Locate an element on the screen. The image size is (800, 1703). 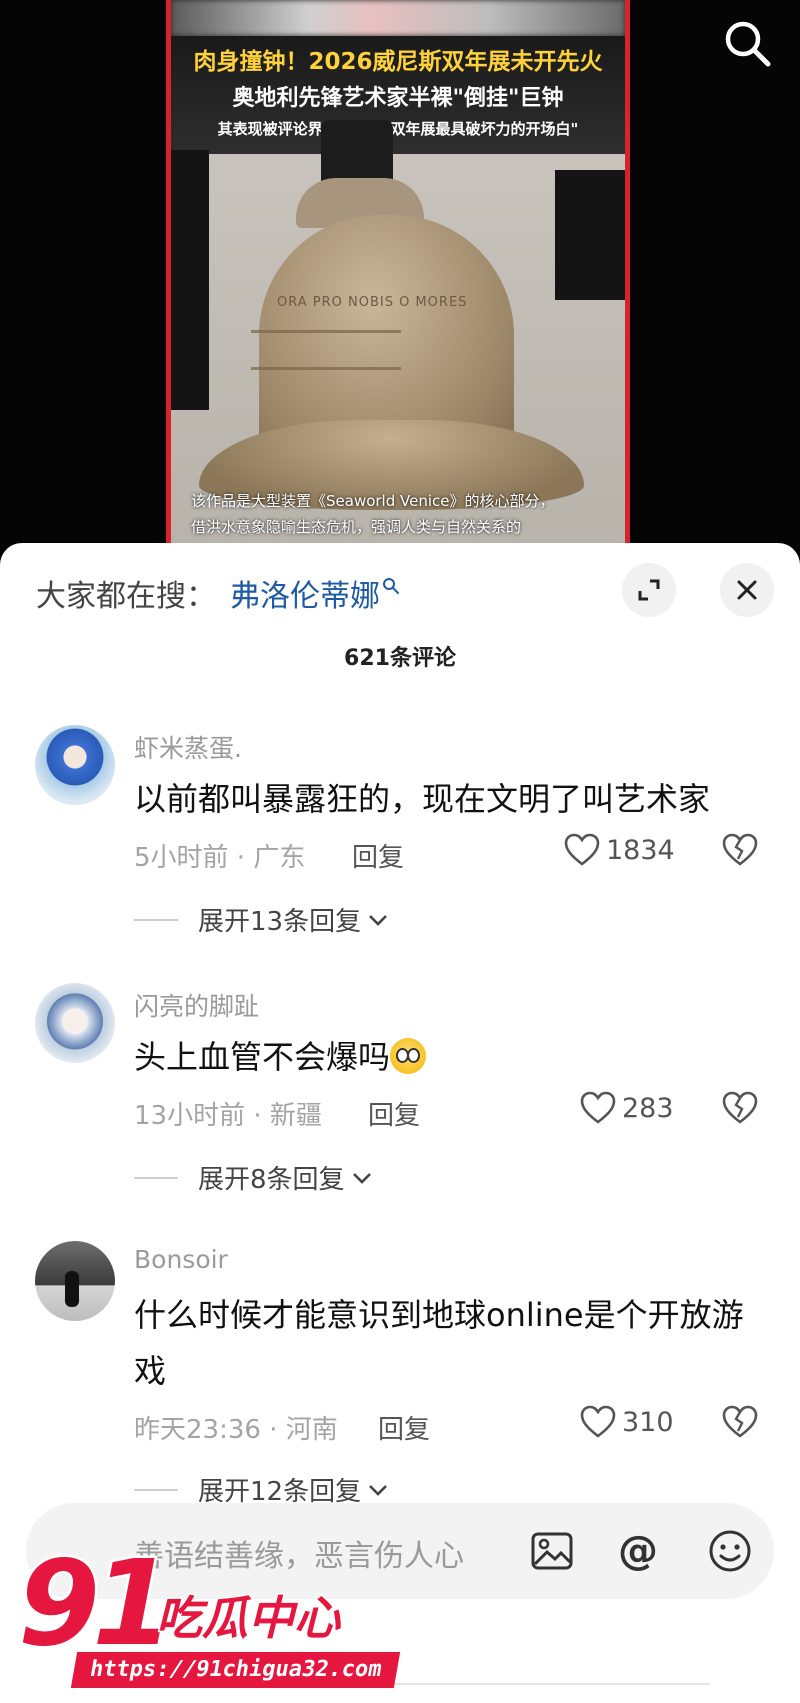
at-icon: @ is located at coordinates (638, 1551).